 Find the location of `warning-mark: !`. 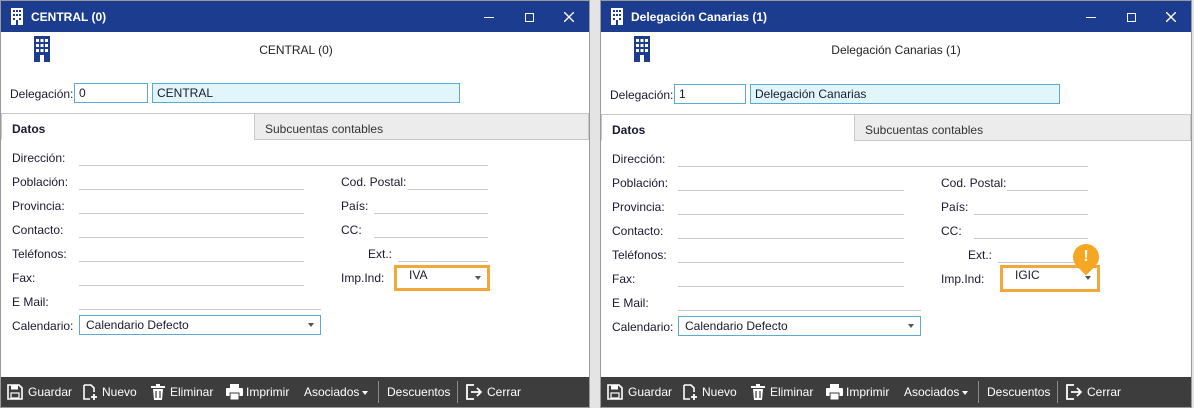

warning-mark: ! is located at coordinates (1086, 256).